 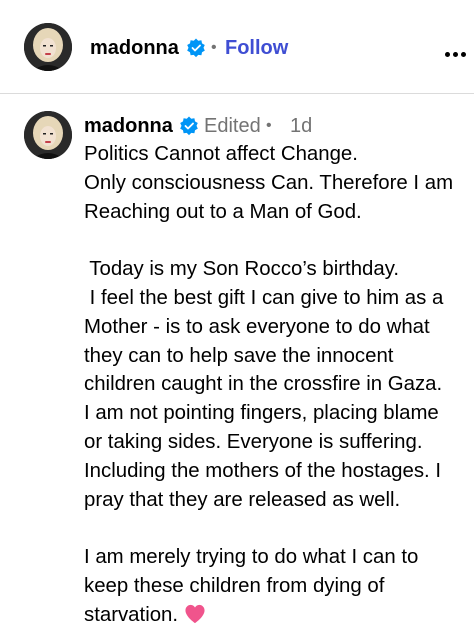 I want to click on caption-line: they can to help save the innocent, so click(x=239, y=355).